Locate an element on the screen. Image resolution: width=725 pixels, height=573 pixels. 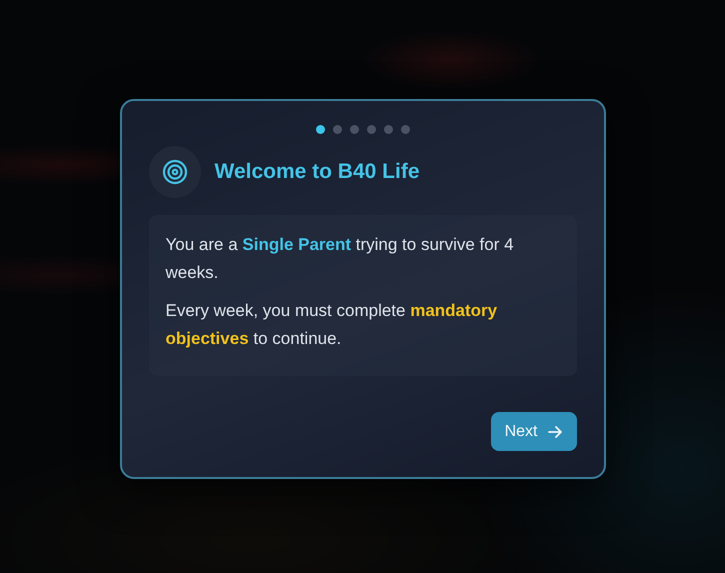
next-button: Next is located at coordinates (533, 431).